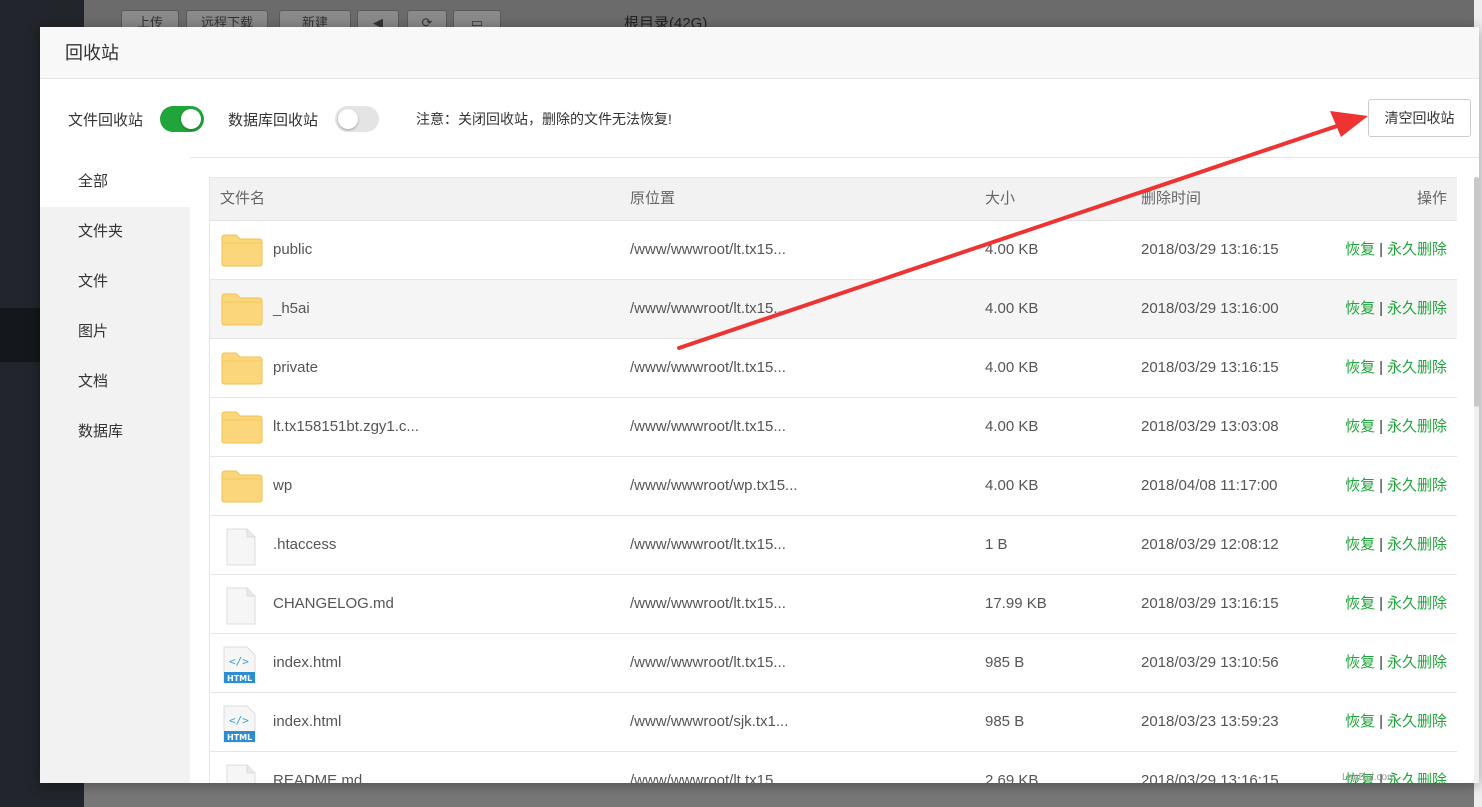 This screenshot has width=1482, height=807. What do you see at coordinates (1210, 662) in the screenshot?
I see `row-delete-time: 2018/03/29 13:10:56` at bounding box center [1210, 662].